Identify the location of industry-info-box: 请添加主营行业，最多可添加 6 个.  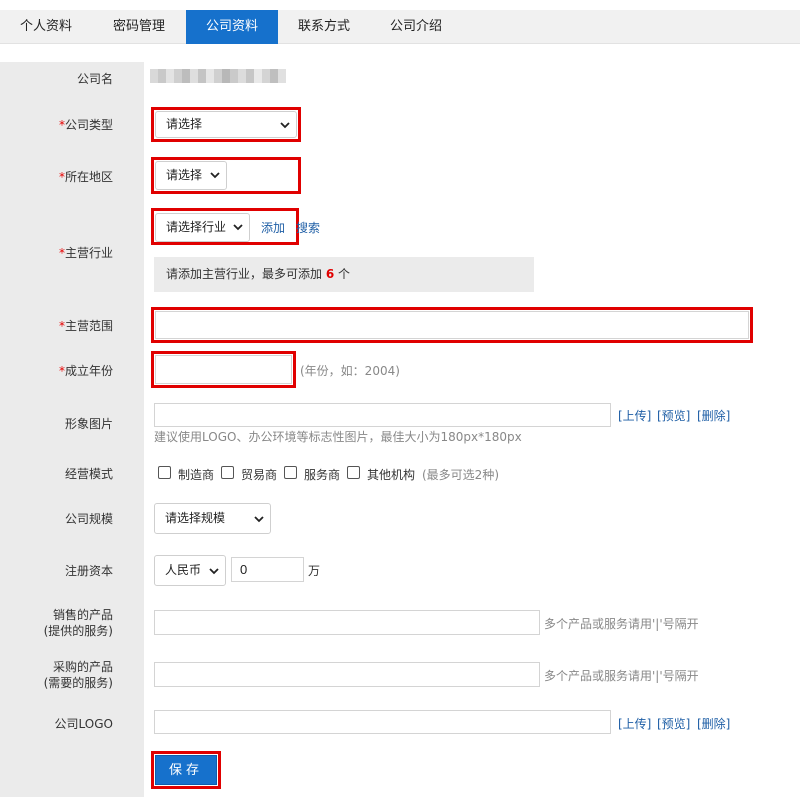
(344, 274).